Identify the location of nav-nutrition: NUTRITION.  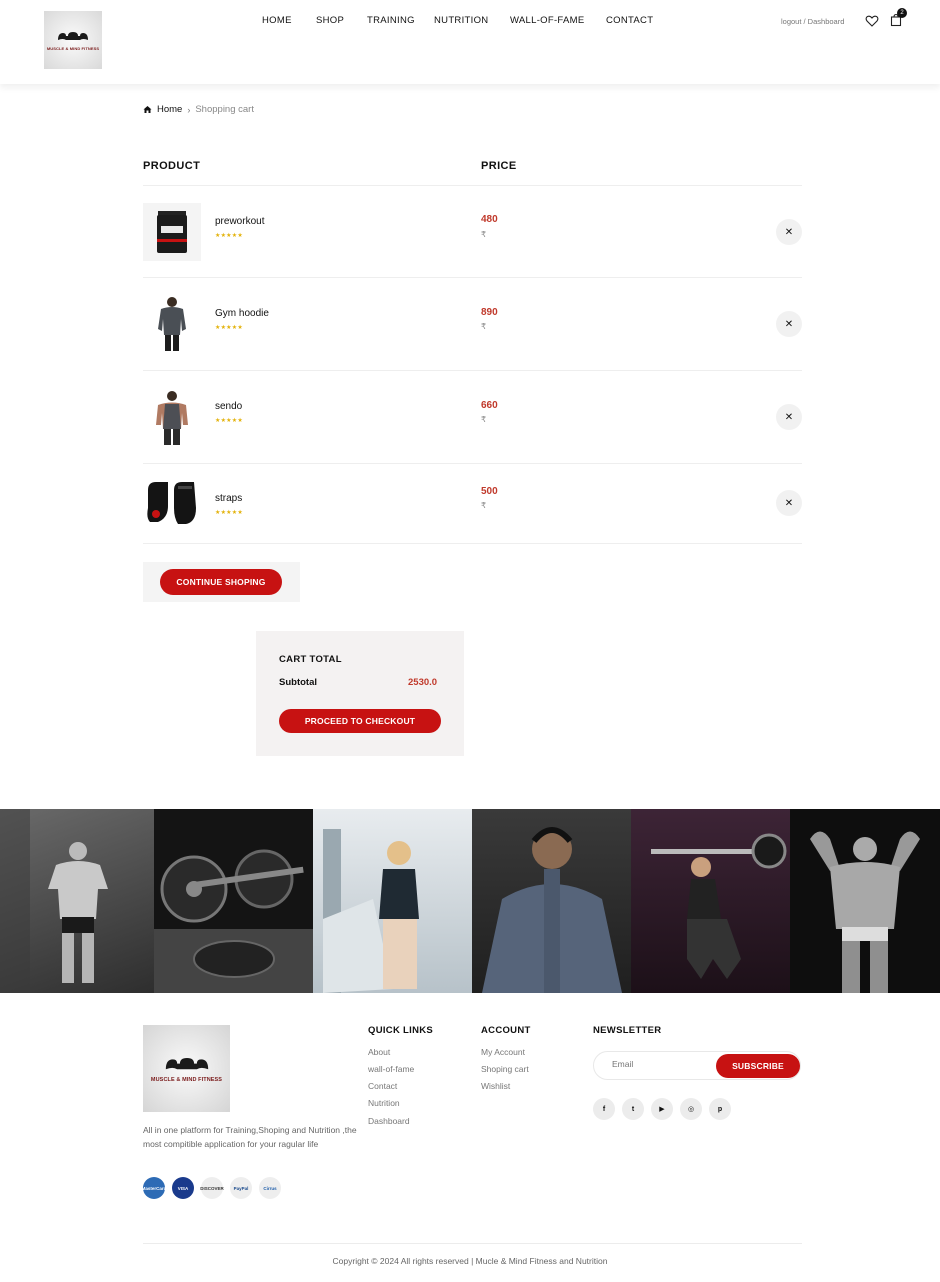
(461, 20).